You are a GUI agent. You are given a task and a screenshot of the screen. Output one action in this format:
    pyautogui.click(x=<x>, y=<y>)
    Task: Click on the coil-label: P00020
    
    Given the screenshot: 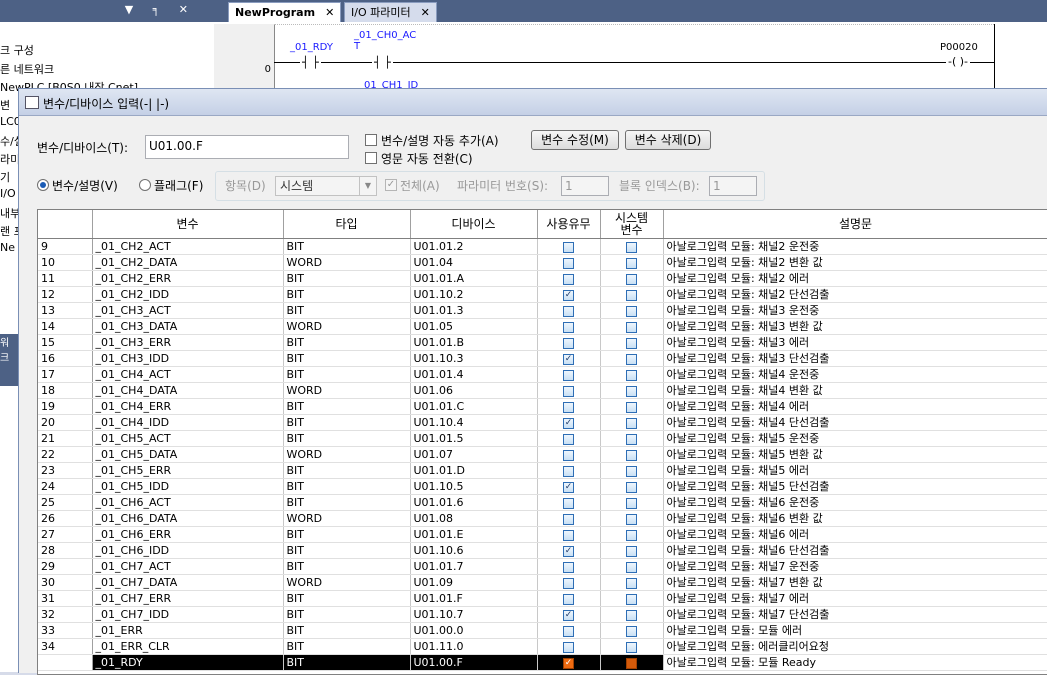 What is the action you would take?
    pyautogui.click(x=959, y=47)
    